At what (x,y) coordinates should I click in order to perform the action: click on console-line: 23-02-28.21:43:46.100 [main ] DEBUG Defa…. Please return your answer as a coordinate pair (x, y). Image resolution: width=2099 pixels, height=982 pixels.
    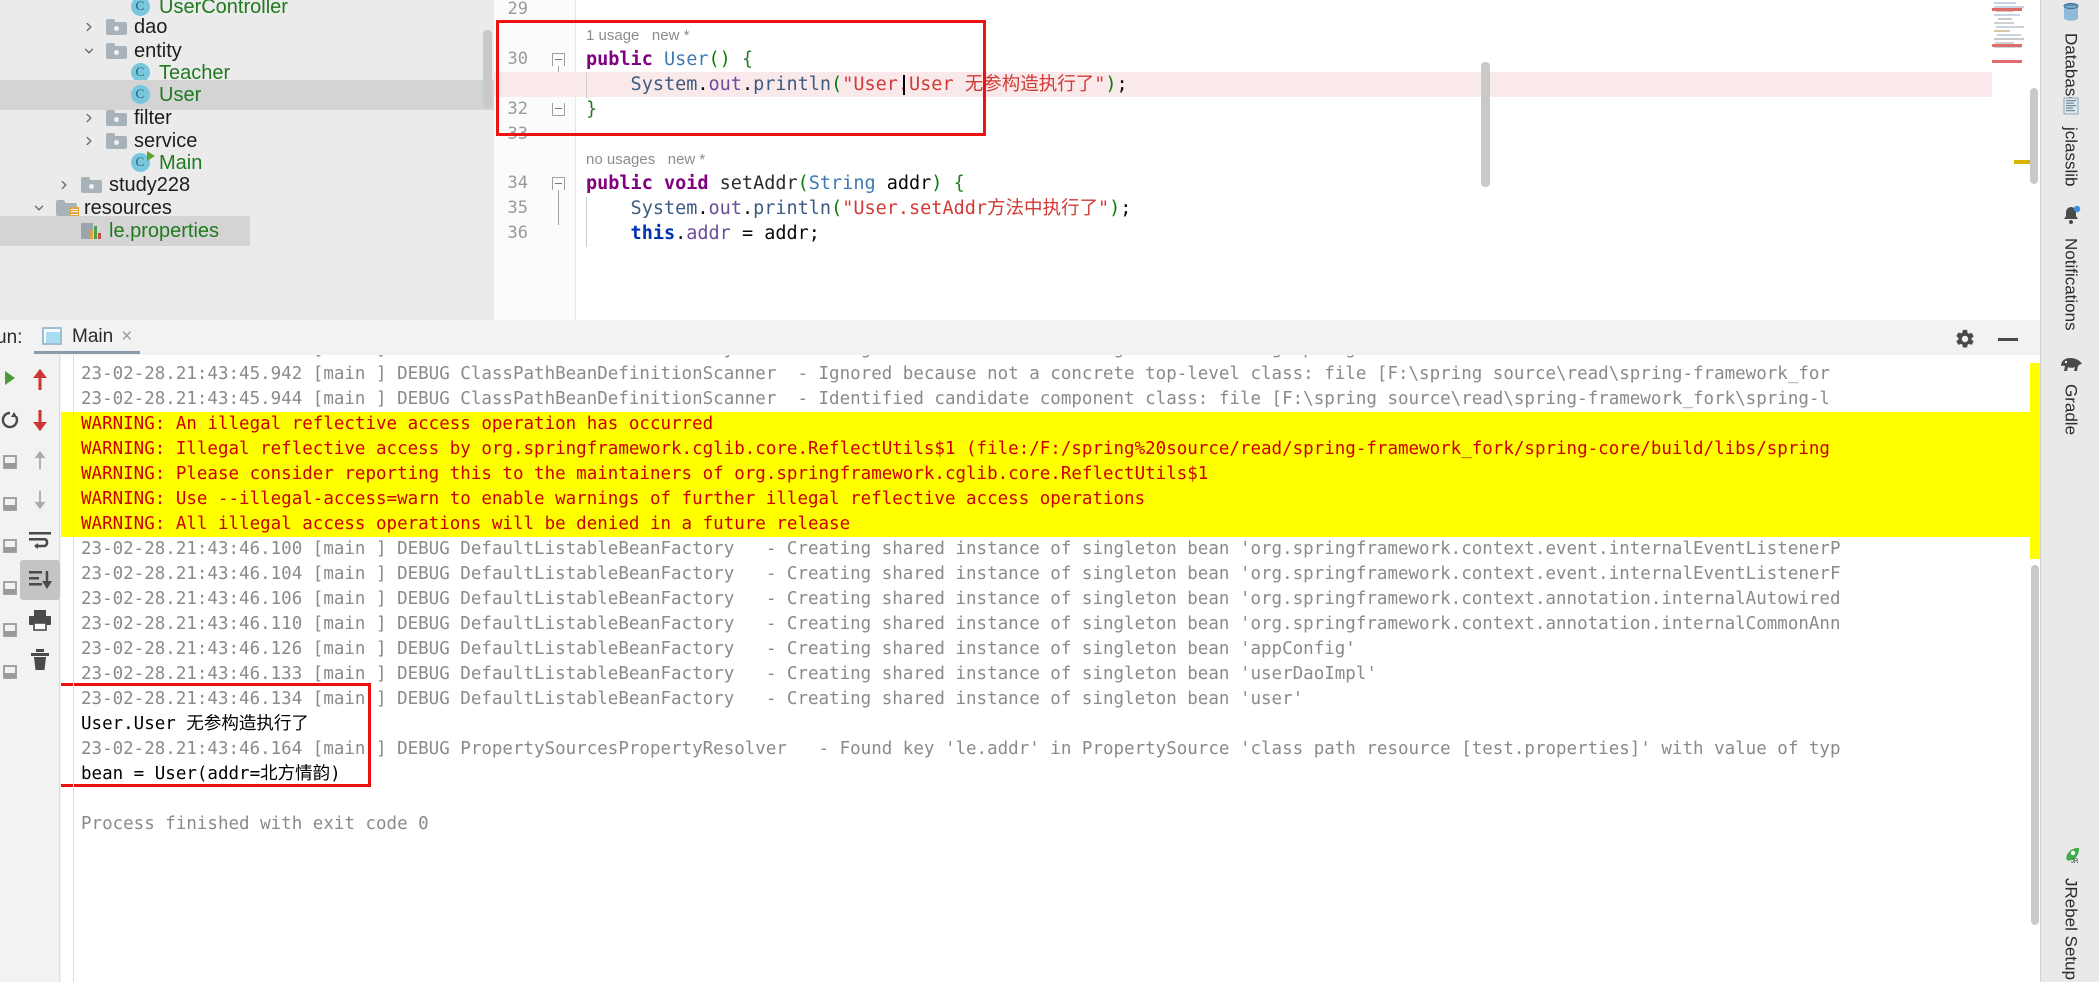
    Looking at the image, I should click on (1050, 549).